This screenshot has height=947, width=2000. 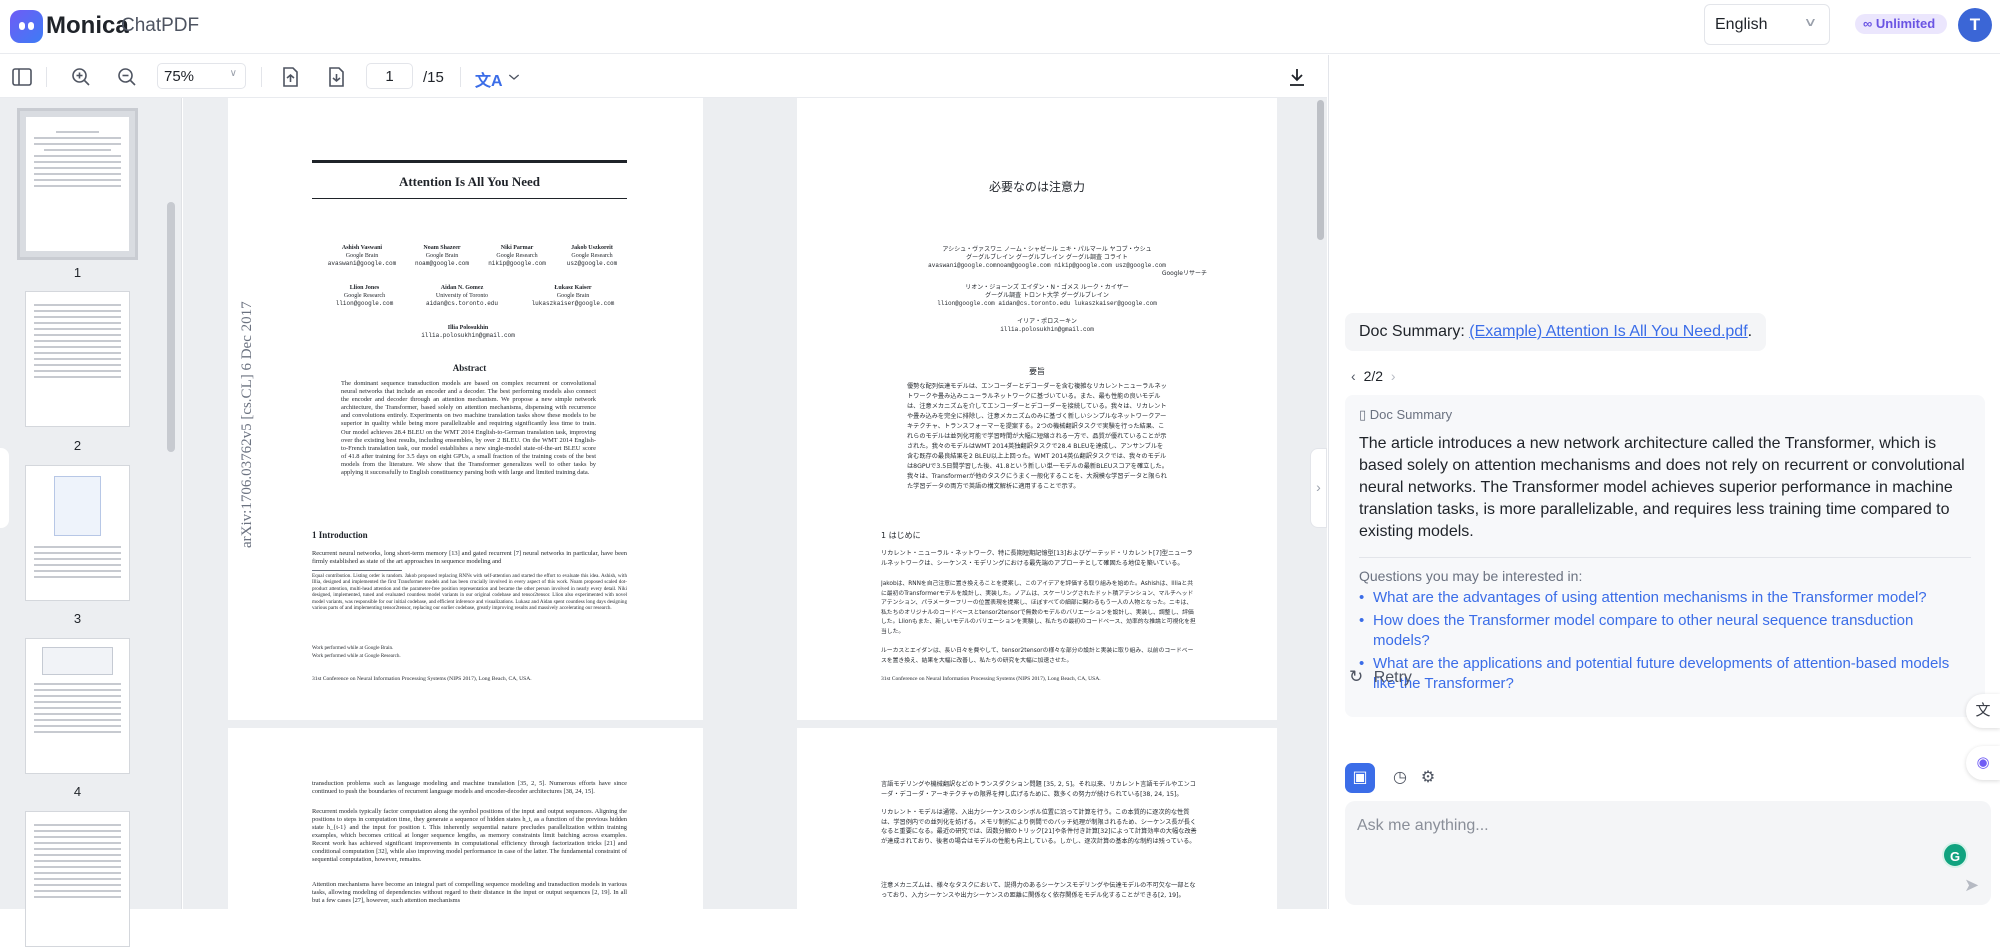 What do you see at coordinates (1868, 23) in the screenshot?
I see `infinity-icon: ∞` at bounding box center [1868, 23].